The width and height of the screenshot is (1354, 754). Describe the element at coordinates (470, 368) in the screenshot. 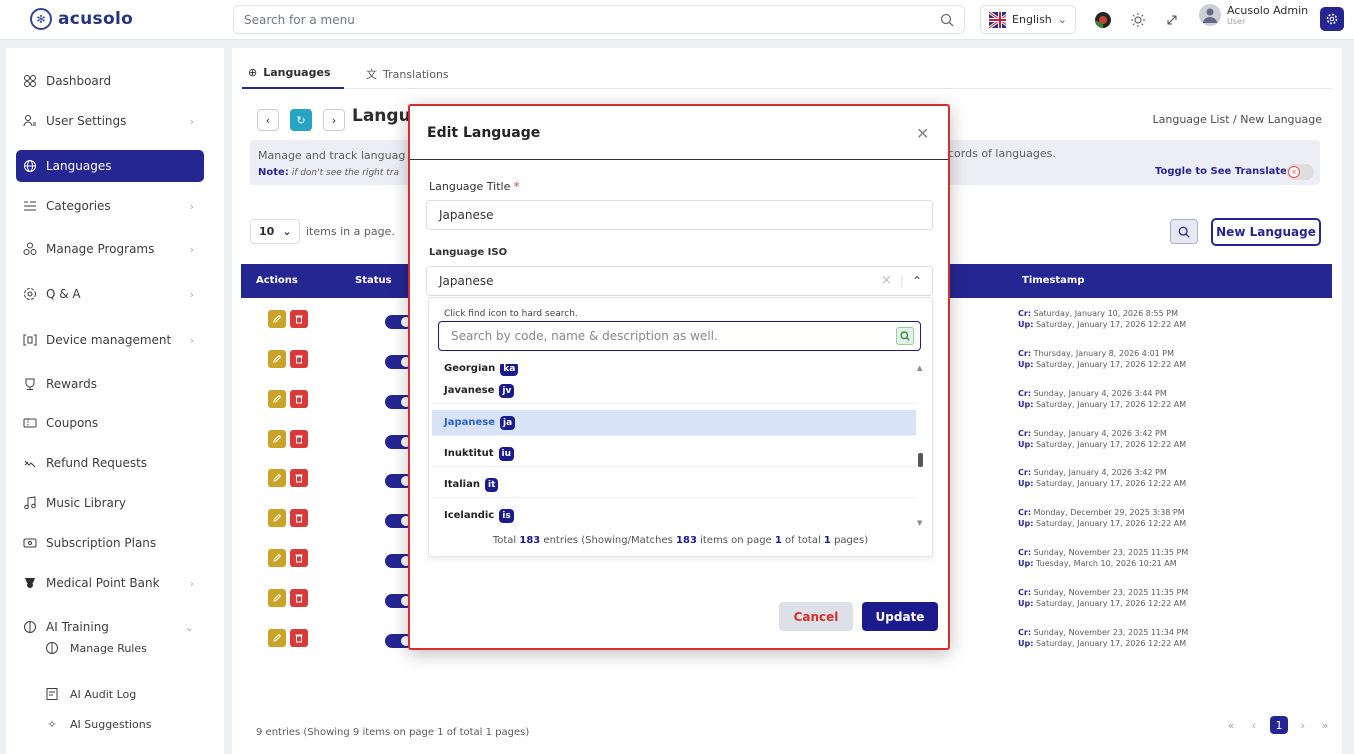

I see `option-name: Georgian` at that location.